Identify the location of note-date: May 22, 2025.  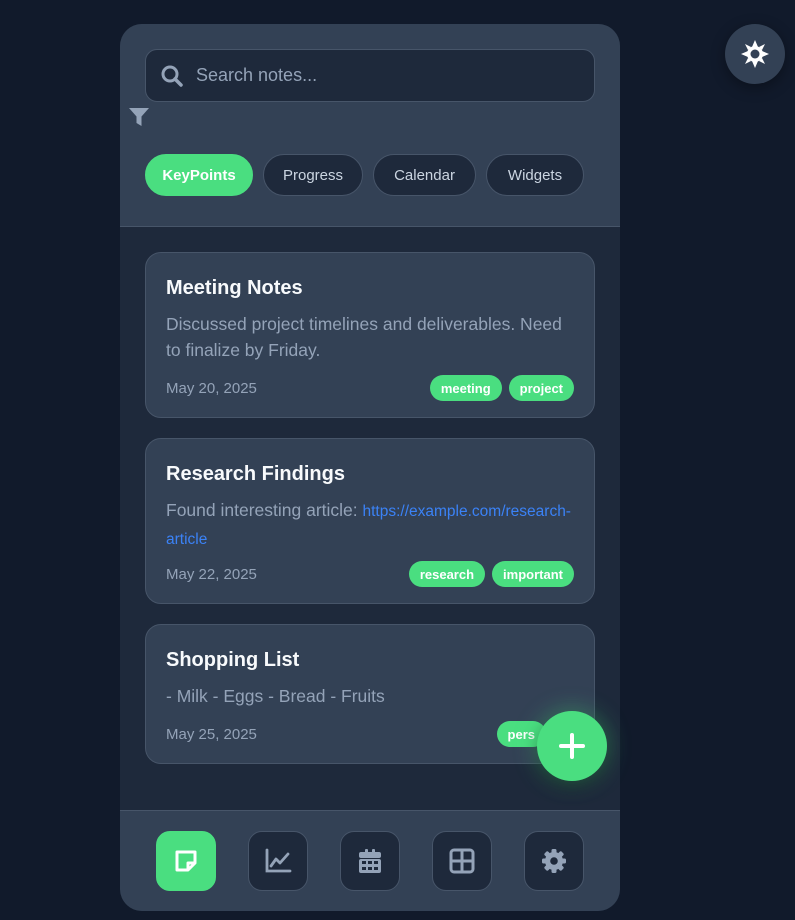
(211, 574).